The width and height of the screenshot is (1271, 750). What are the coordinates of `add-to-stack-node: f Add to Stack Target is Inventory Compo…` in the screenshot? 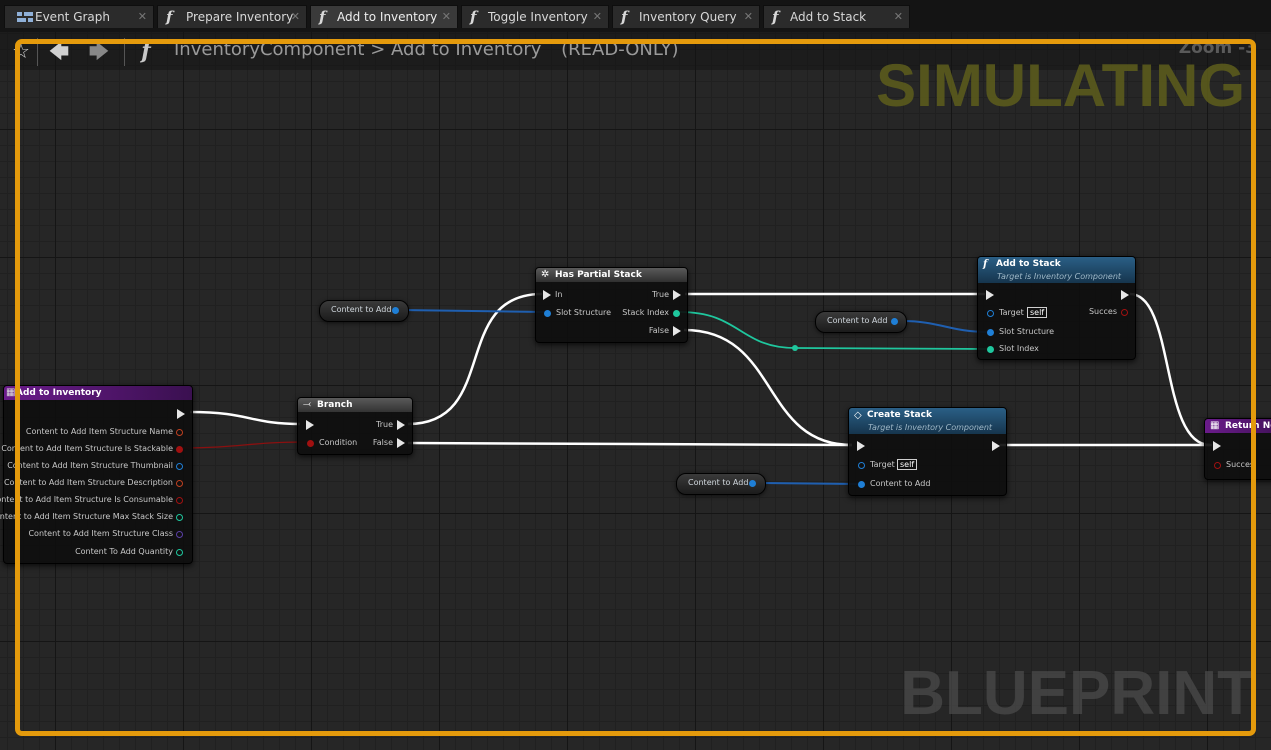 It's located at (1056, 308).